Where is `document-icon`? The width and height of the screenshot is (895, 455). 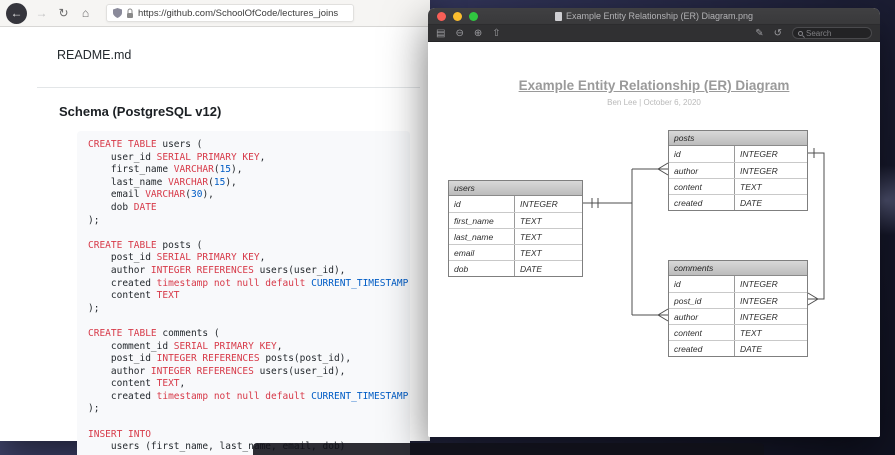
document-icon is located at coordinates (558, 16).